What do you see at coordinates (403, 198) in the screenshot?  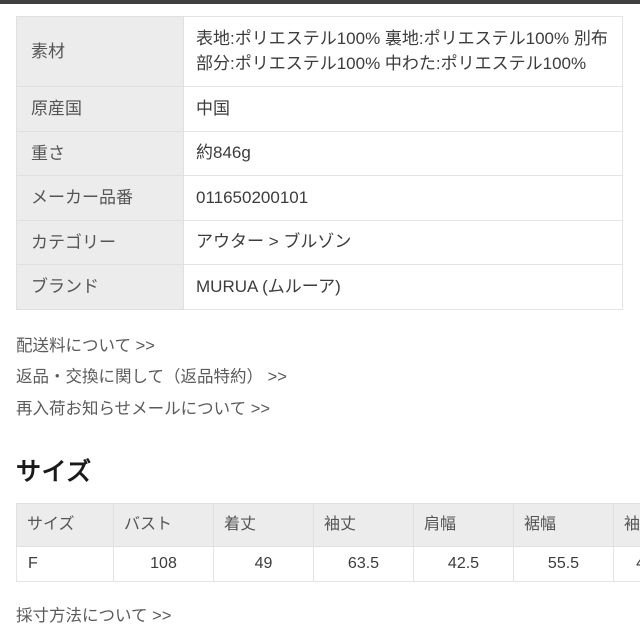 I see `spec-value-part-number: 011650200101` at bounding box center [403, 198].